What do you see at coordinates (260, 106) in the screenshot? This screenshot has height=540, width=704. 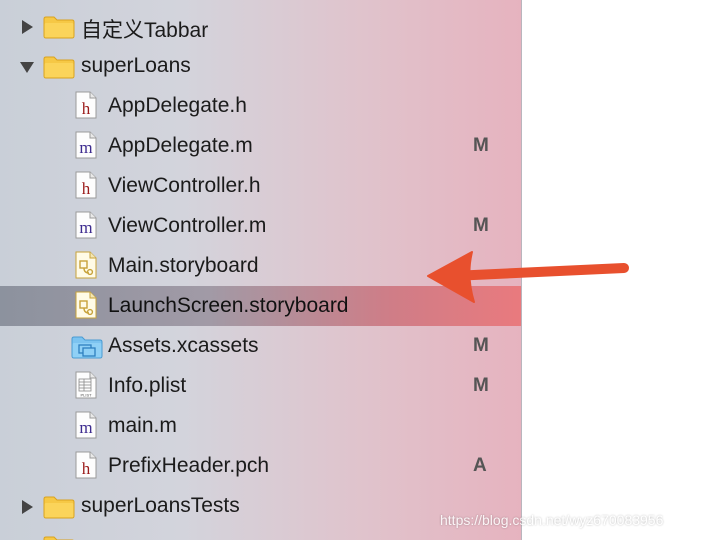 I see `file-row-appdelegate-h: h AppDelegate.h` at bounding box center [260, 106].